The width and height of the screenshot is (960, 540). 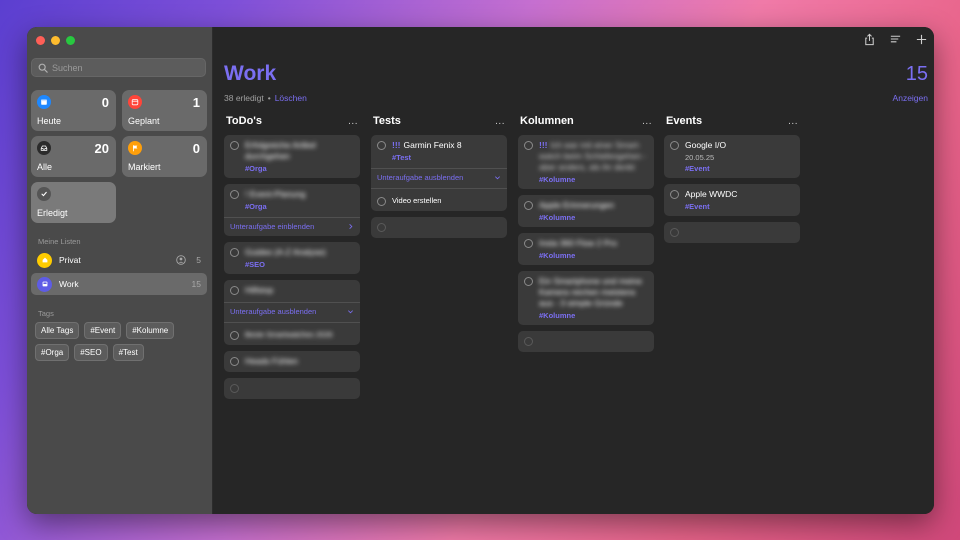 What do you see at coordinates (70, 40) in the screenshot?
I see `zoom-window-button` at bounding box center [70, 40].